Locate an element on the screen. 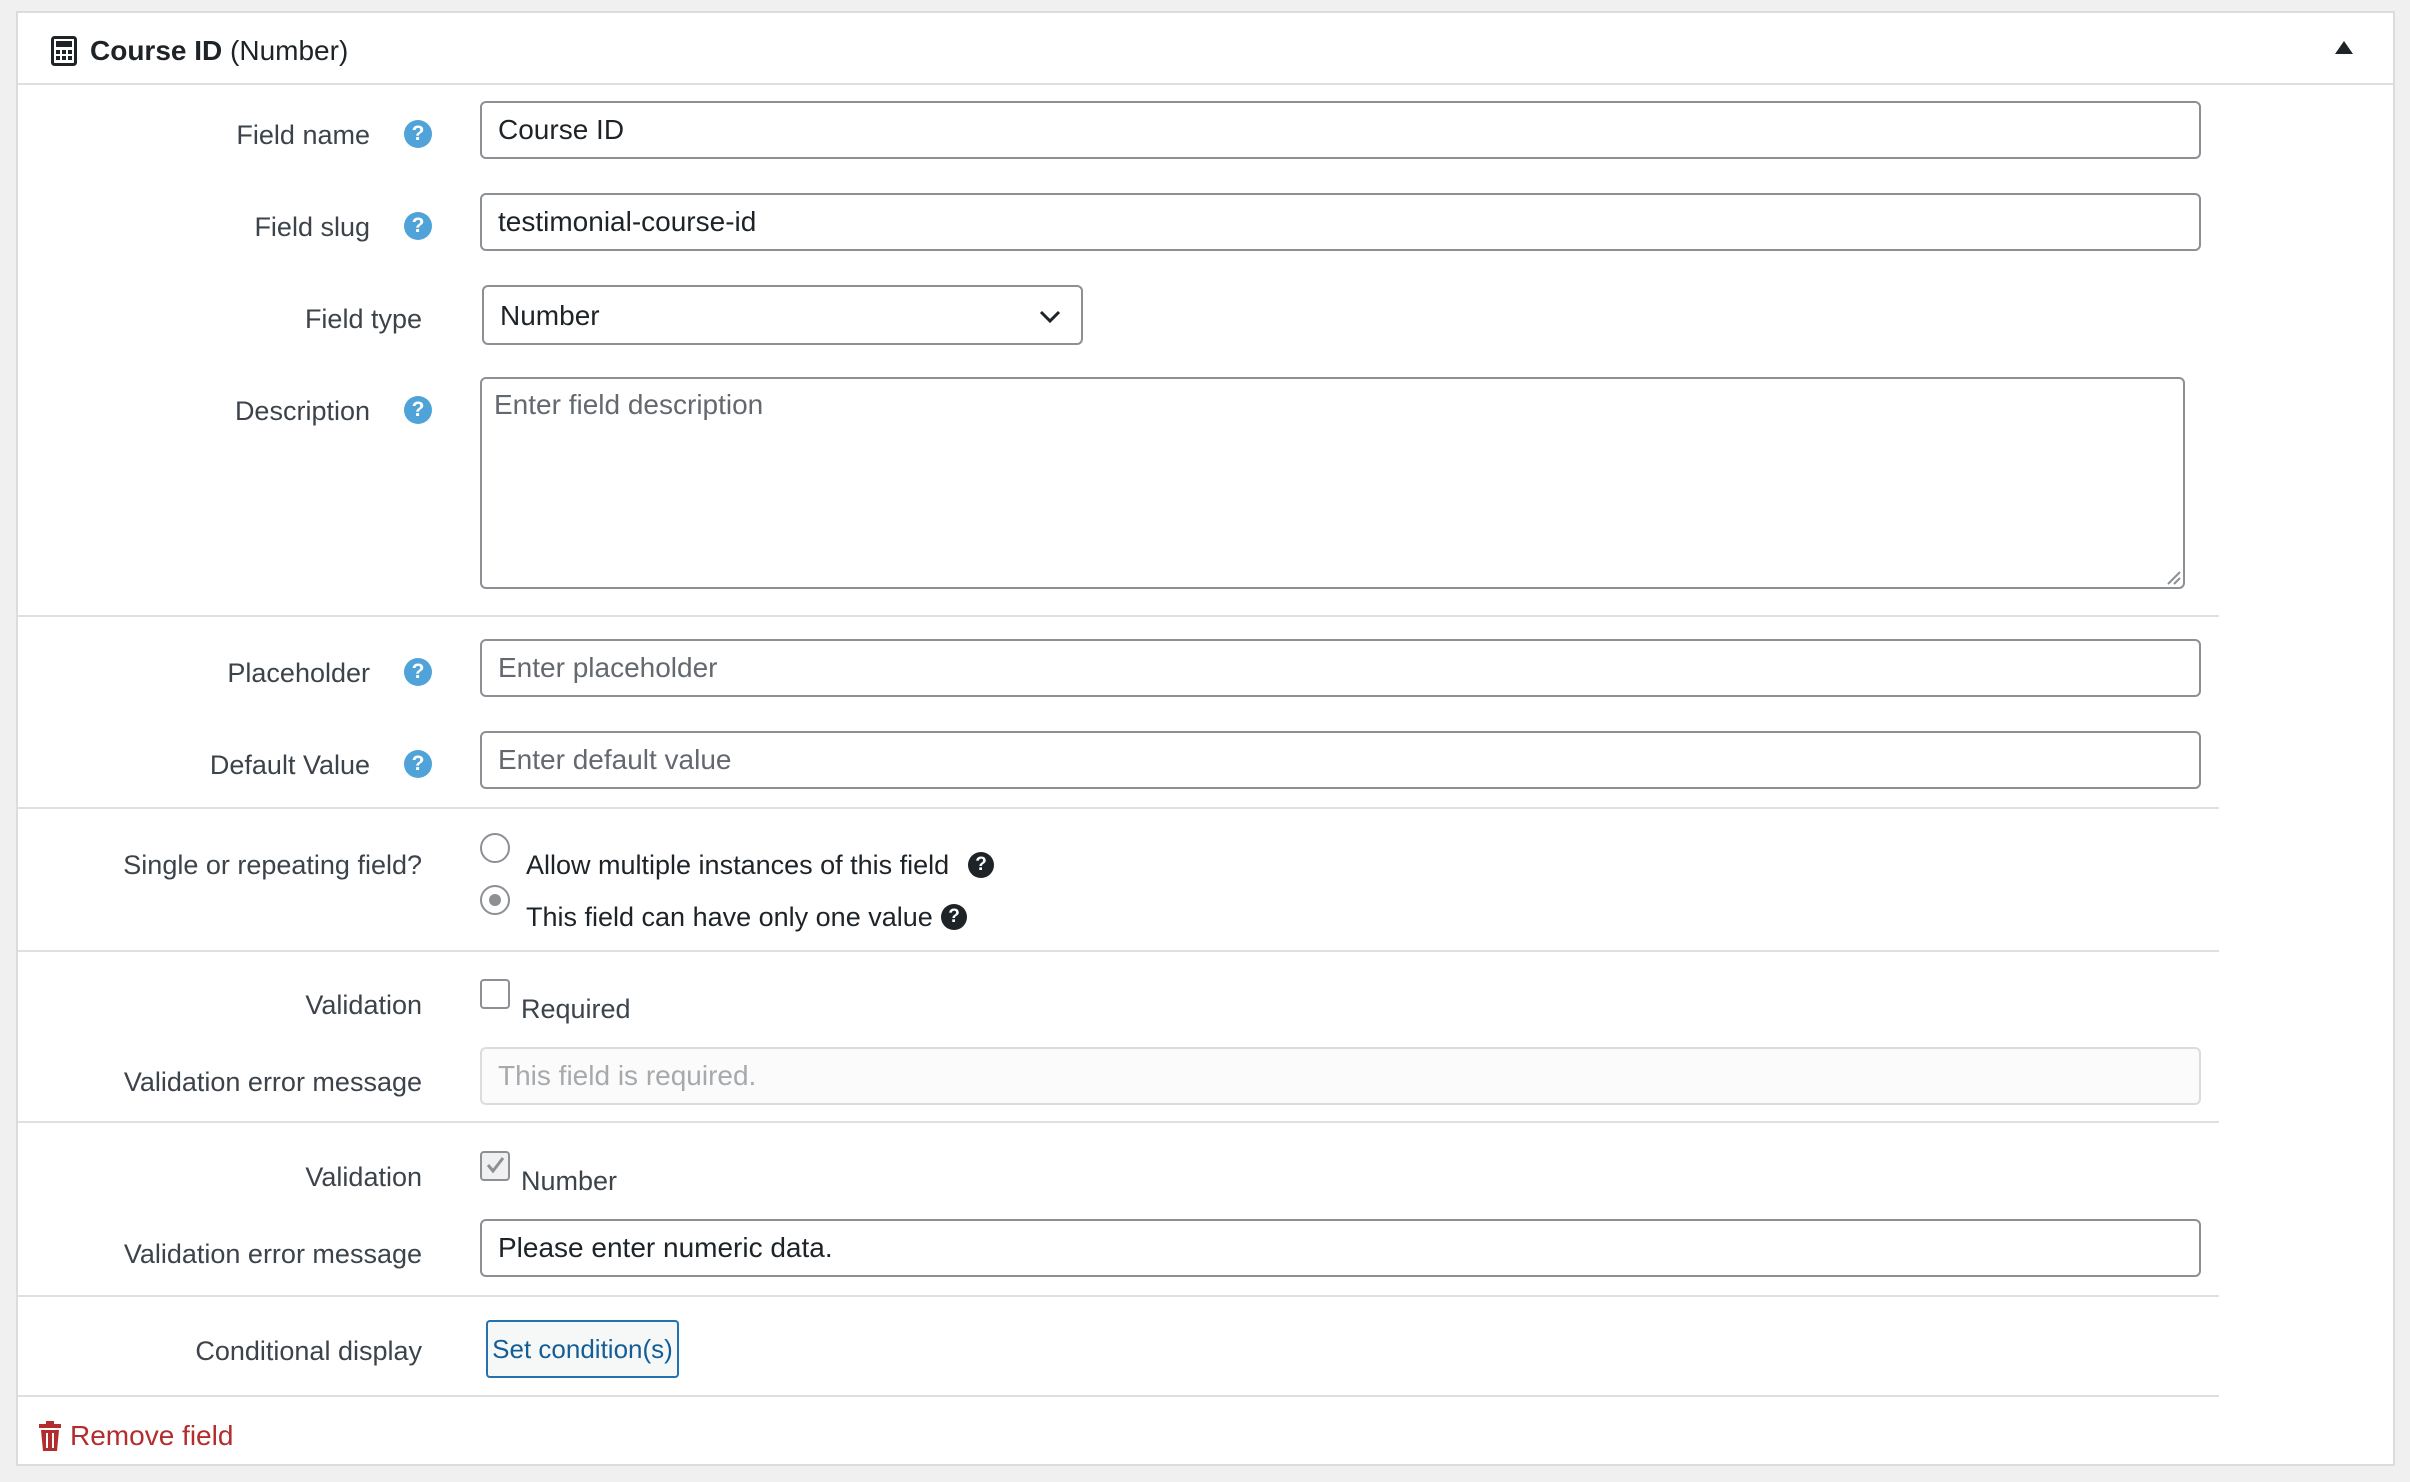 The height and width of the screenshot is (1482, 2410). remove-field-label: Remove field is located at coordinates (152, 1435).